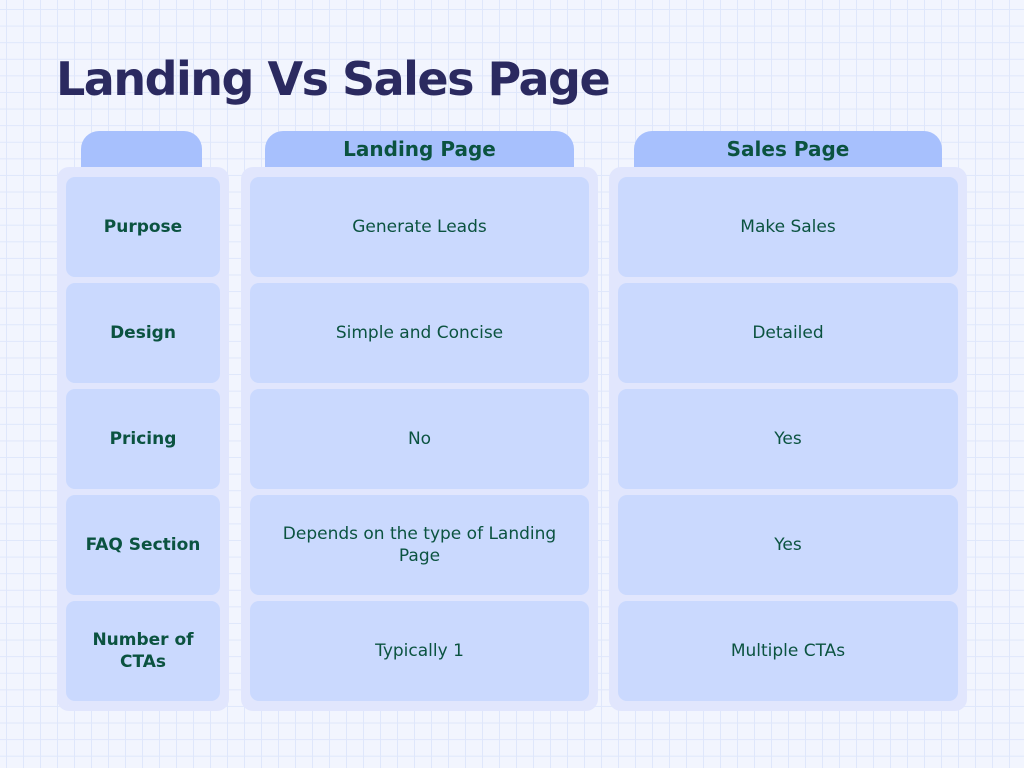  I want to click on landing-page-header: Landing Page, so click(419, 149).